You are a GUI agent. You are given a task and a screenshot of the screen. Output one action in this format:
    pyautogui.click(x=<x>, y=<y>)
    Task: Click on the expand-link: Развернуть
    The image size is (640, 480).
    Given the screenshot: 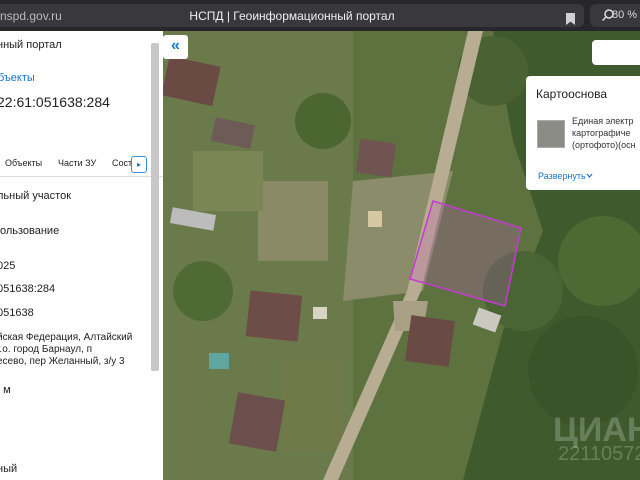 What is the action you would take?
    pyautogui.click(x=562, y=176)
    